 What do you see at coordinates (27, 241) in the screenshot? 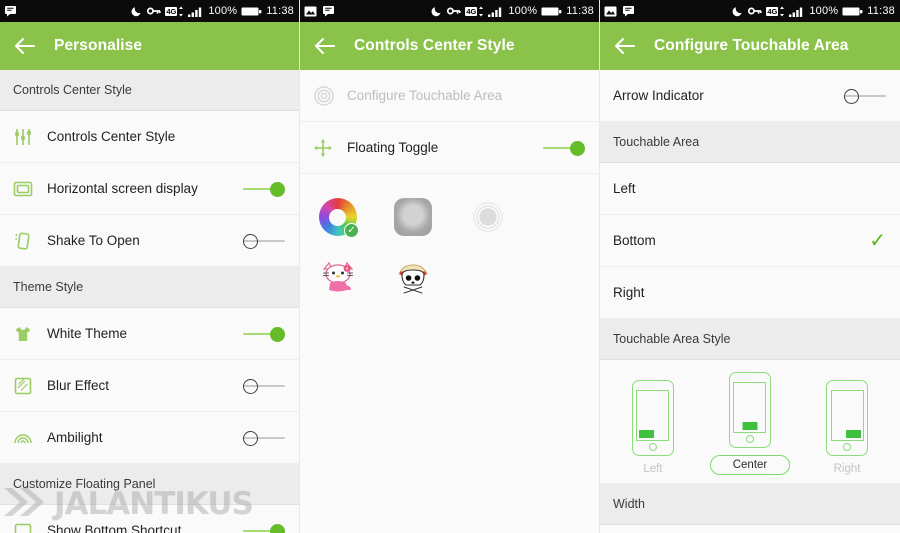
I see `shake-phone-icon` at bounding box center [27, 241].